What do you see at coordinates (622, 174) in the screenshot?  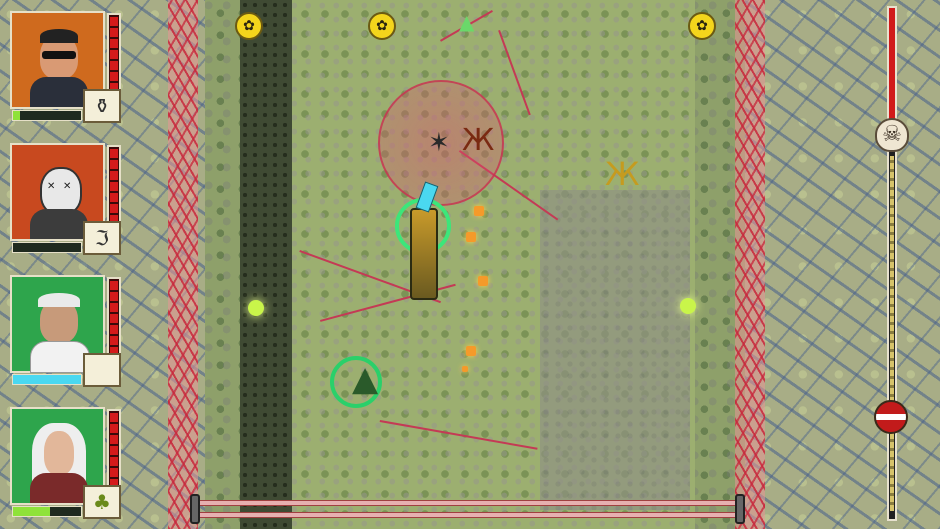 I see `enemy-gunner: Ж` at bounding box center [622, 174].